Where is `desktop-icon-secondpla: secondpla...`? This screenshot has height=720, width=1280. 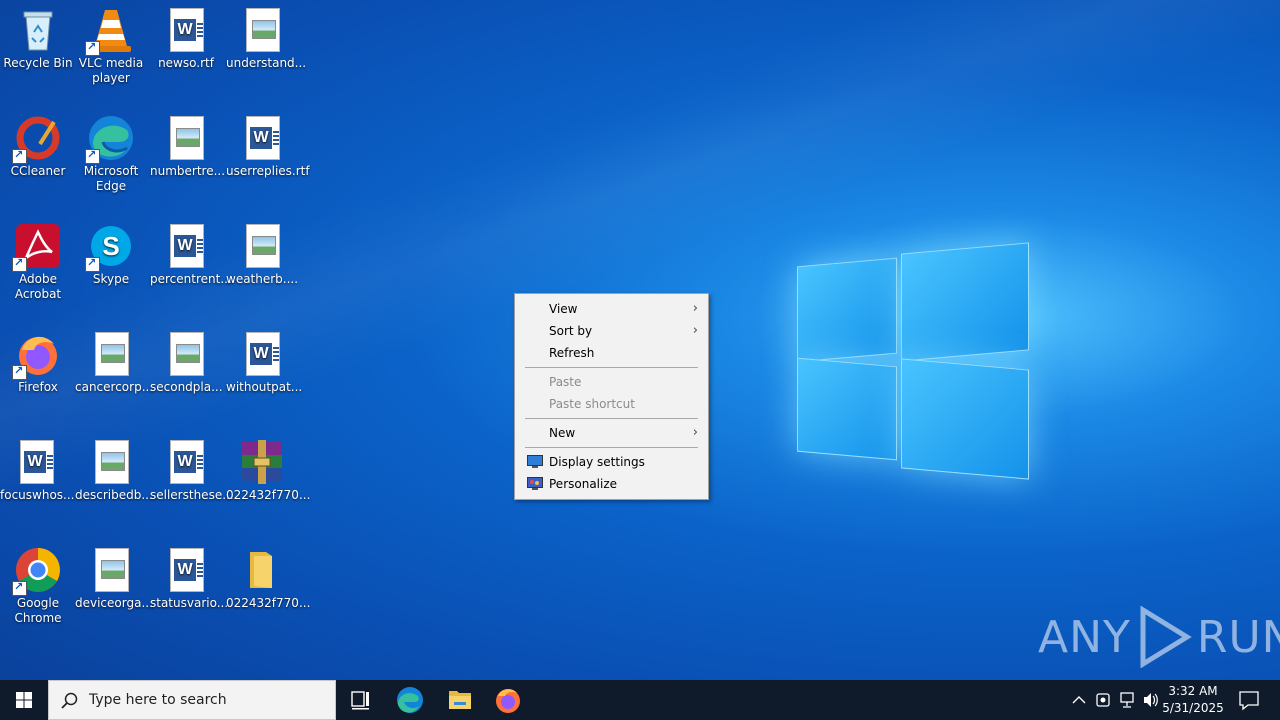
desktop-icon-secondpla: secondpla... is located at coordinates (186, 359).